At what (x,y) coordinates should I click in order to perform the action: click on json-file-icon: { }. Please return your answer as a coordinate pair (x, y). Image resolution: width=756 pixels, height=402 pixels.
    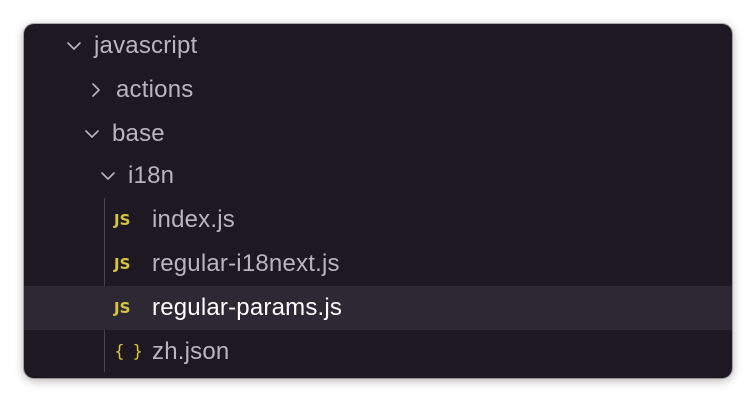
    Looking at the image, I should click on (129, 352).